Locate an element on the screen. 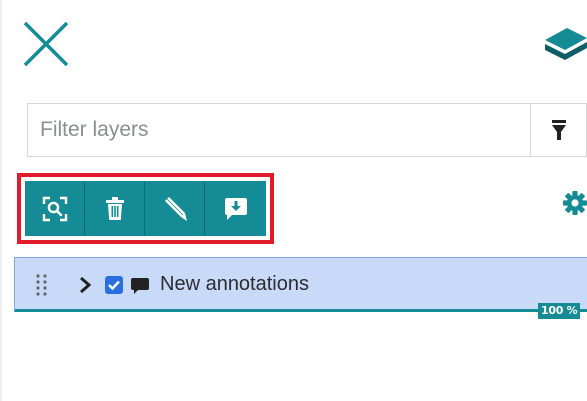 The height and width of the screenshot is (401, 587). layer-name: New annotations is located at coordinates (234, 284).